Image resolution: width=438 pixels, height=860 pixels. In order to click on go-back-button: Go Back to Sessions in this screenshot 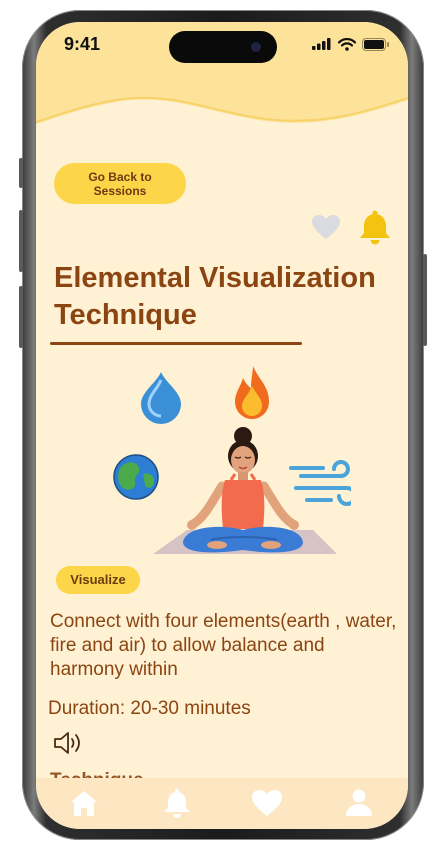, I will do `click(120, 183)`.